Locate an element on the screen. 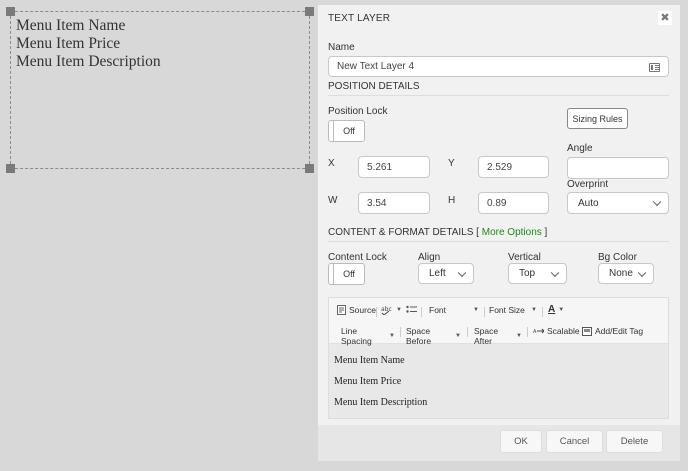 The image size is (688, 471). canvas-line-name: Menu Item Name is located at coordinates (71, 25).